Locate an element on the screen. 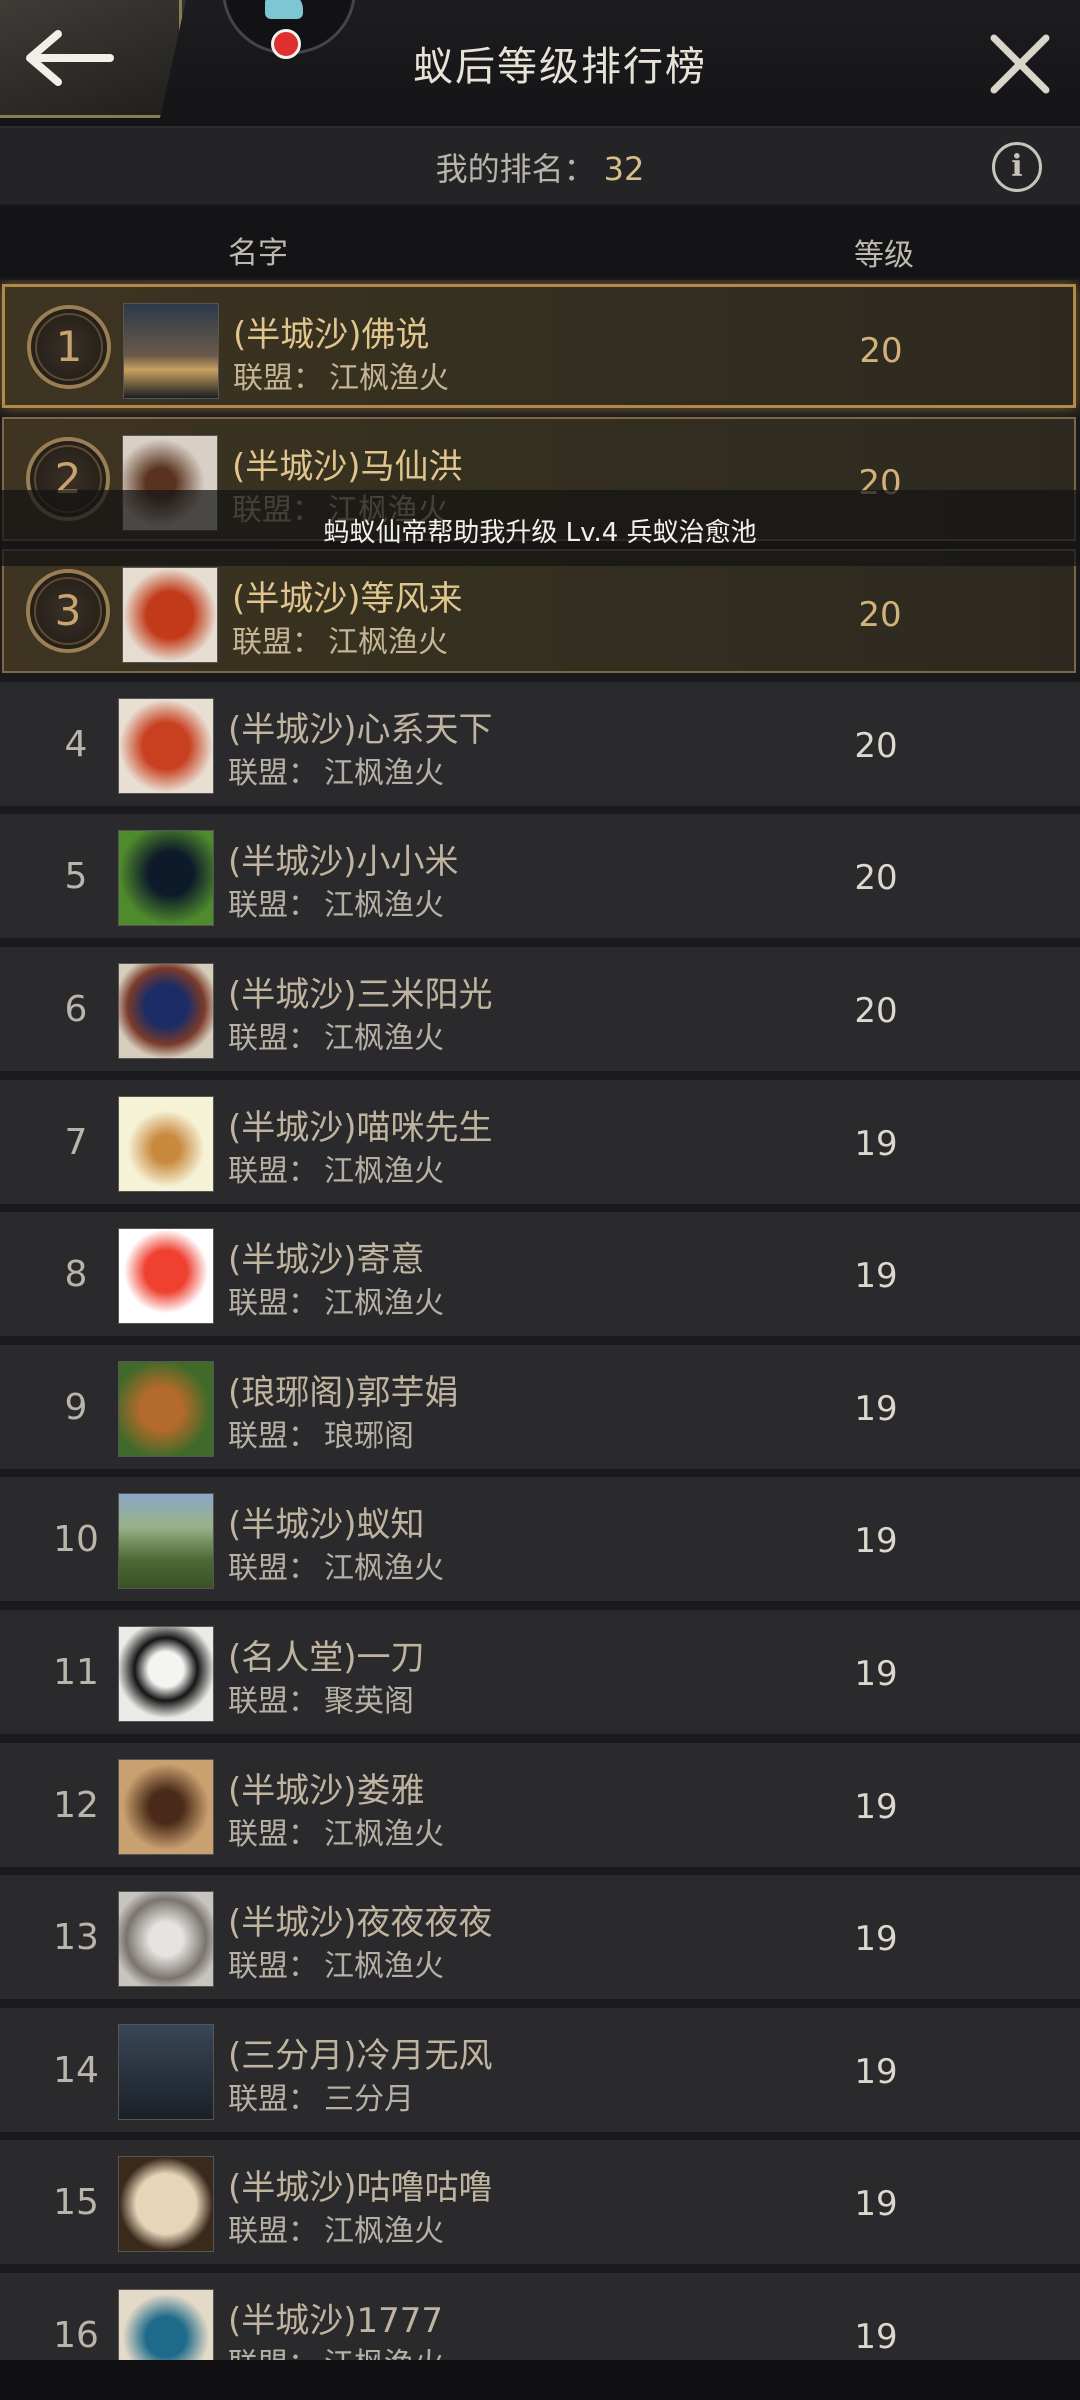 This screenshot has height=2400, width=1080. rank-number: 8 is located at coordinates (76, 1275).